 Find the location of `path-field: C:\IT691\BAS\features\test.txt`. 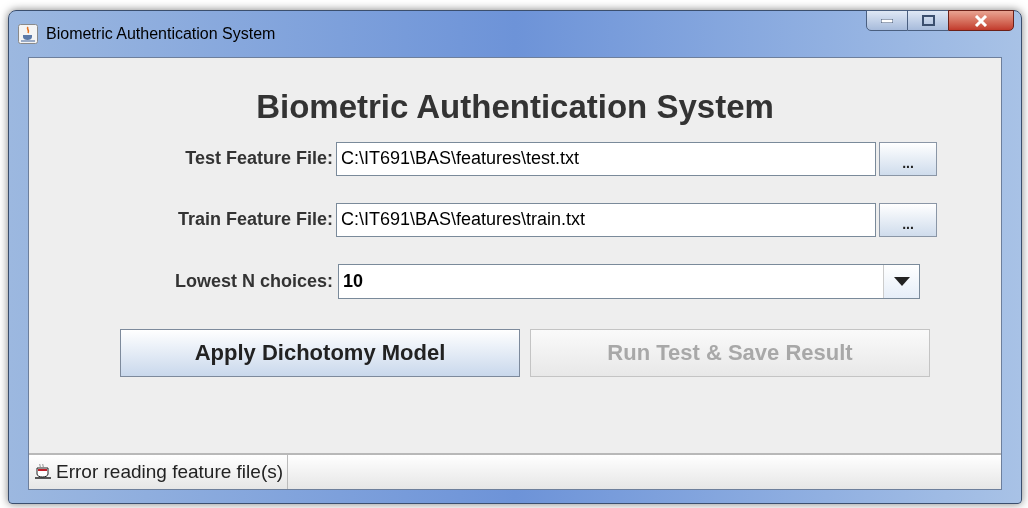

path-field: C:\IT691\BAS\features\test.txt is located at coordinates (606, 158).